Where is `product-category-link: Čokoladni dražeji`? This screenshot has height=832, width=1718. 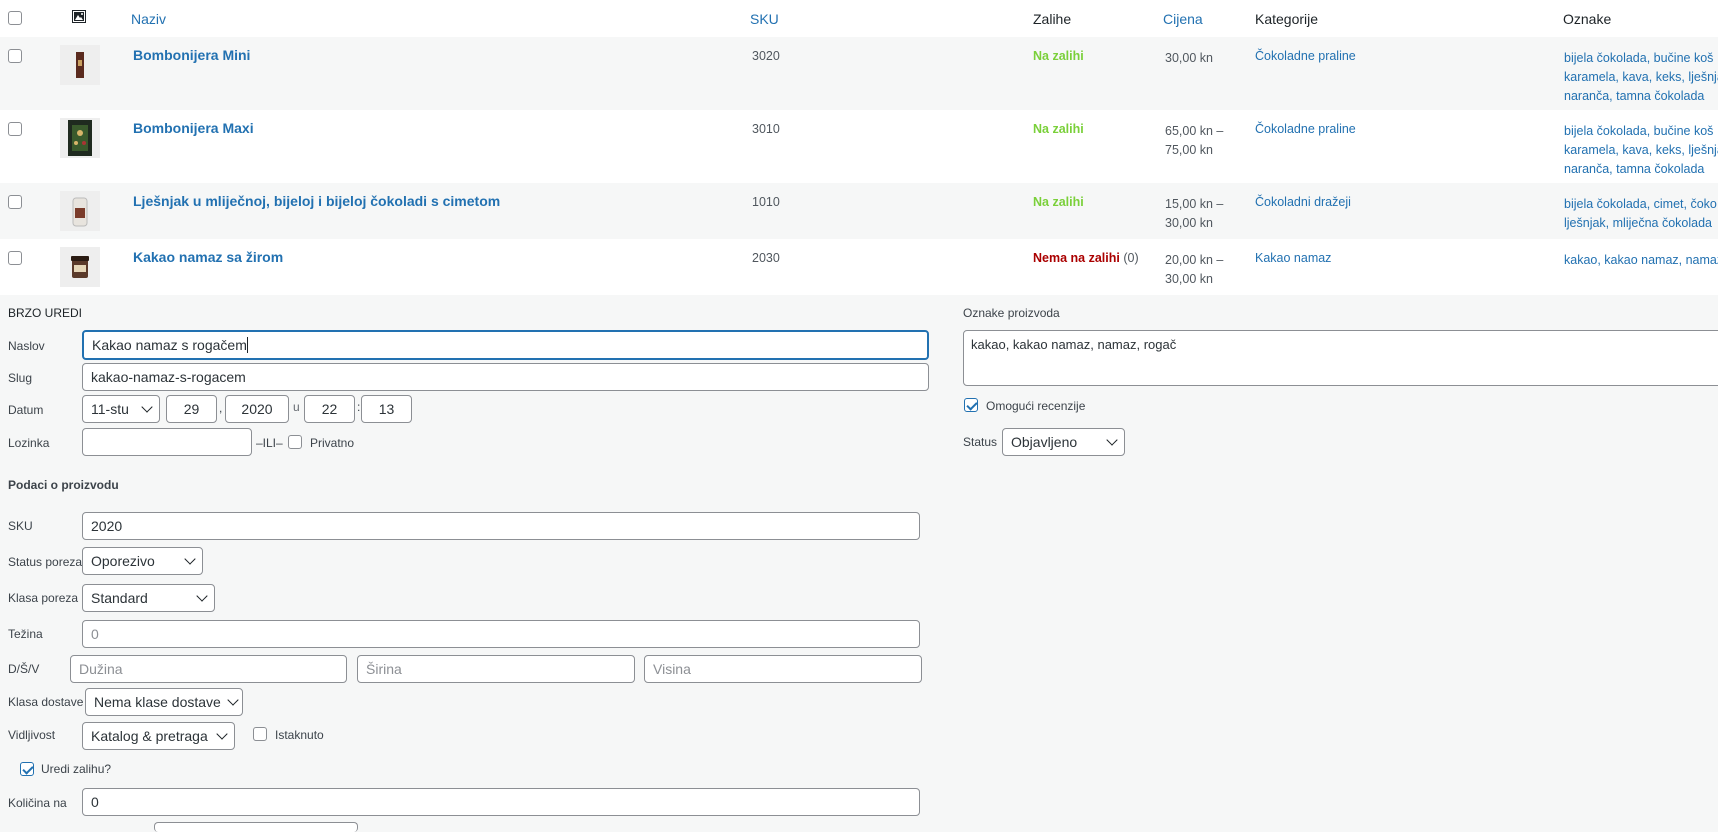
product-category-link: Čokoladni dražeji is located at coordinates (1303, 202).